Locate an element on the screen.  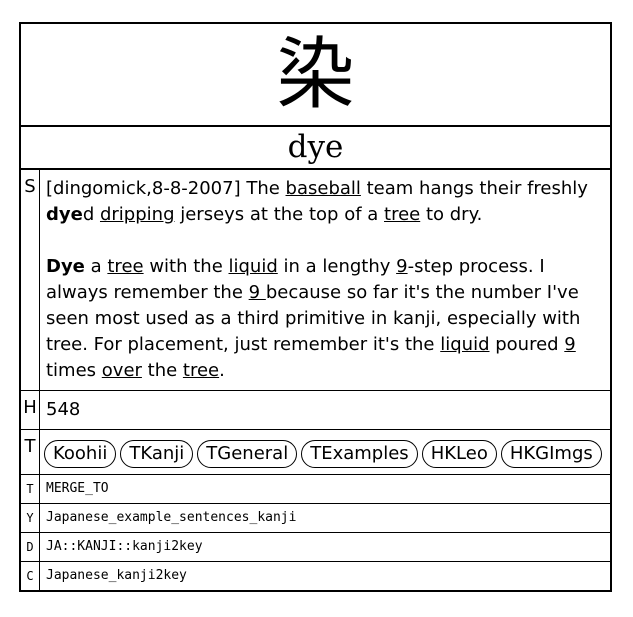
link-hkgimgs: HKGImgs is located at coordinates (551, 454).